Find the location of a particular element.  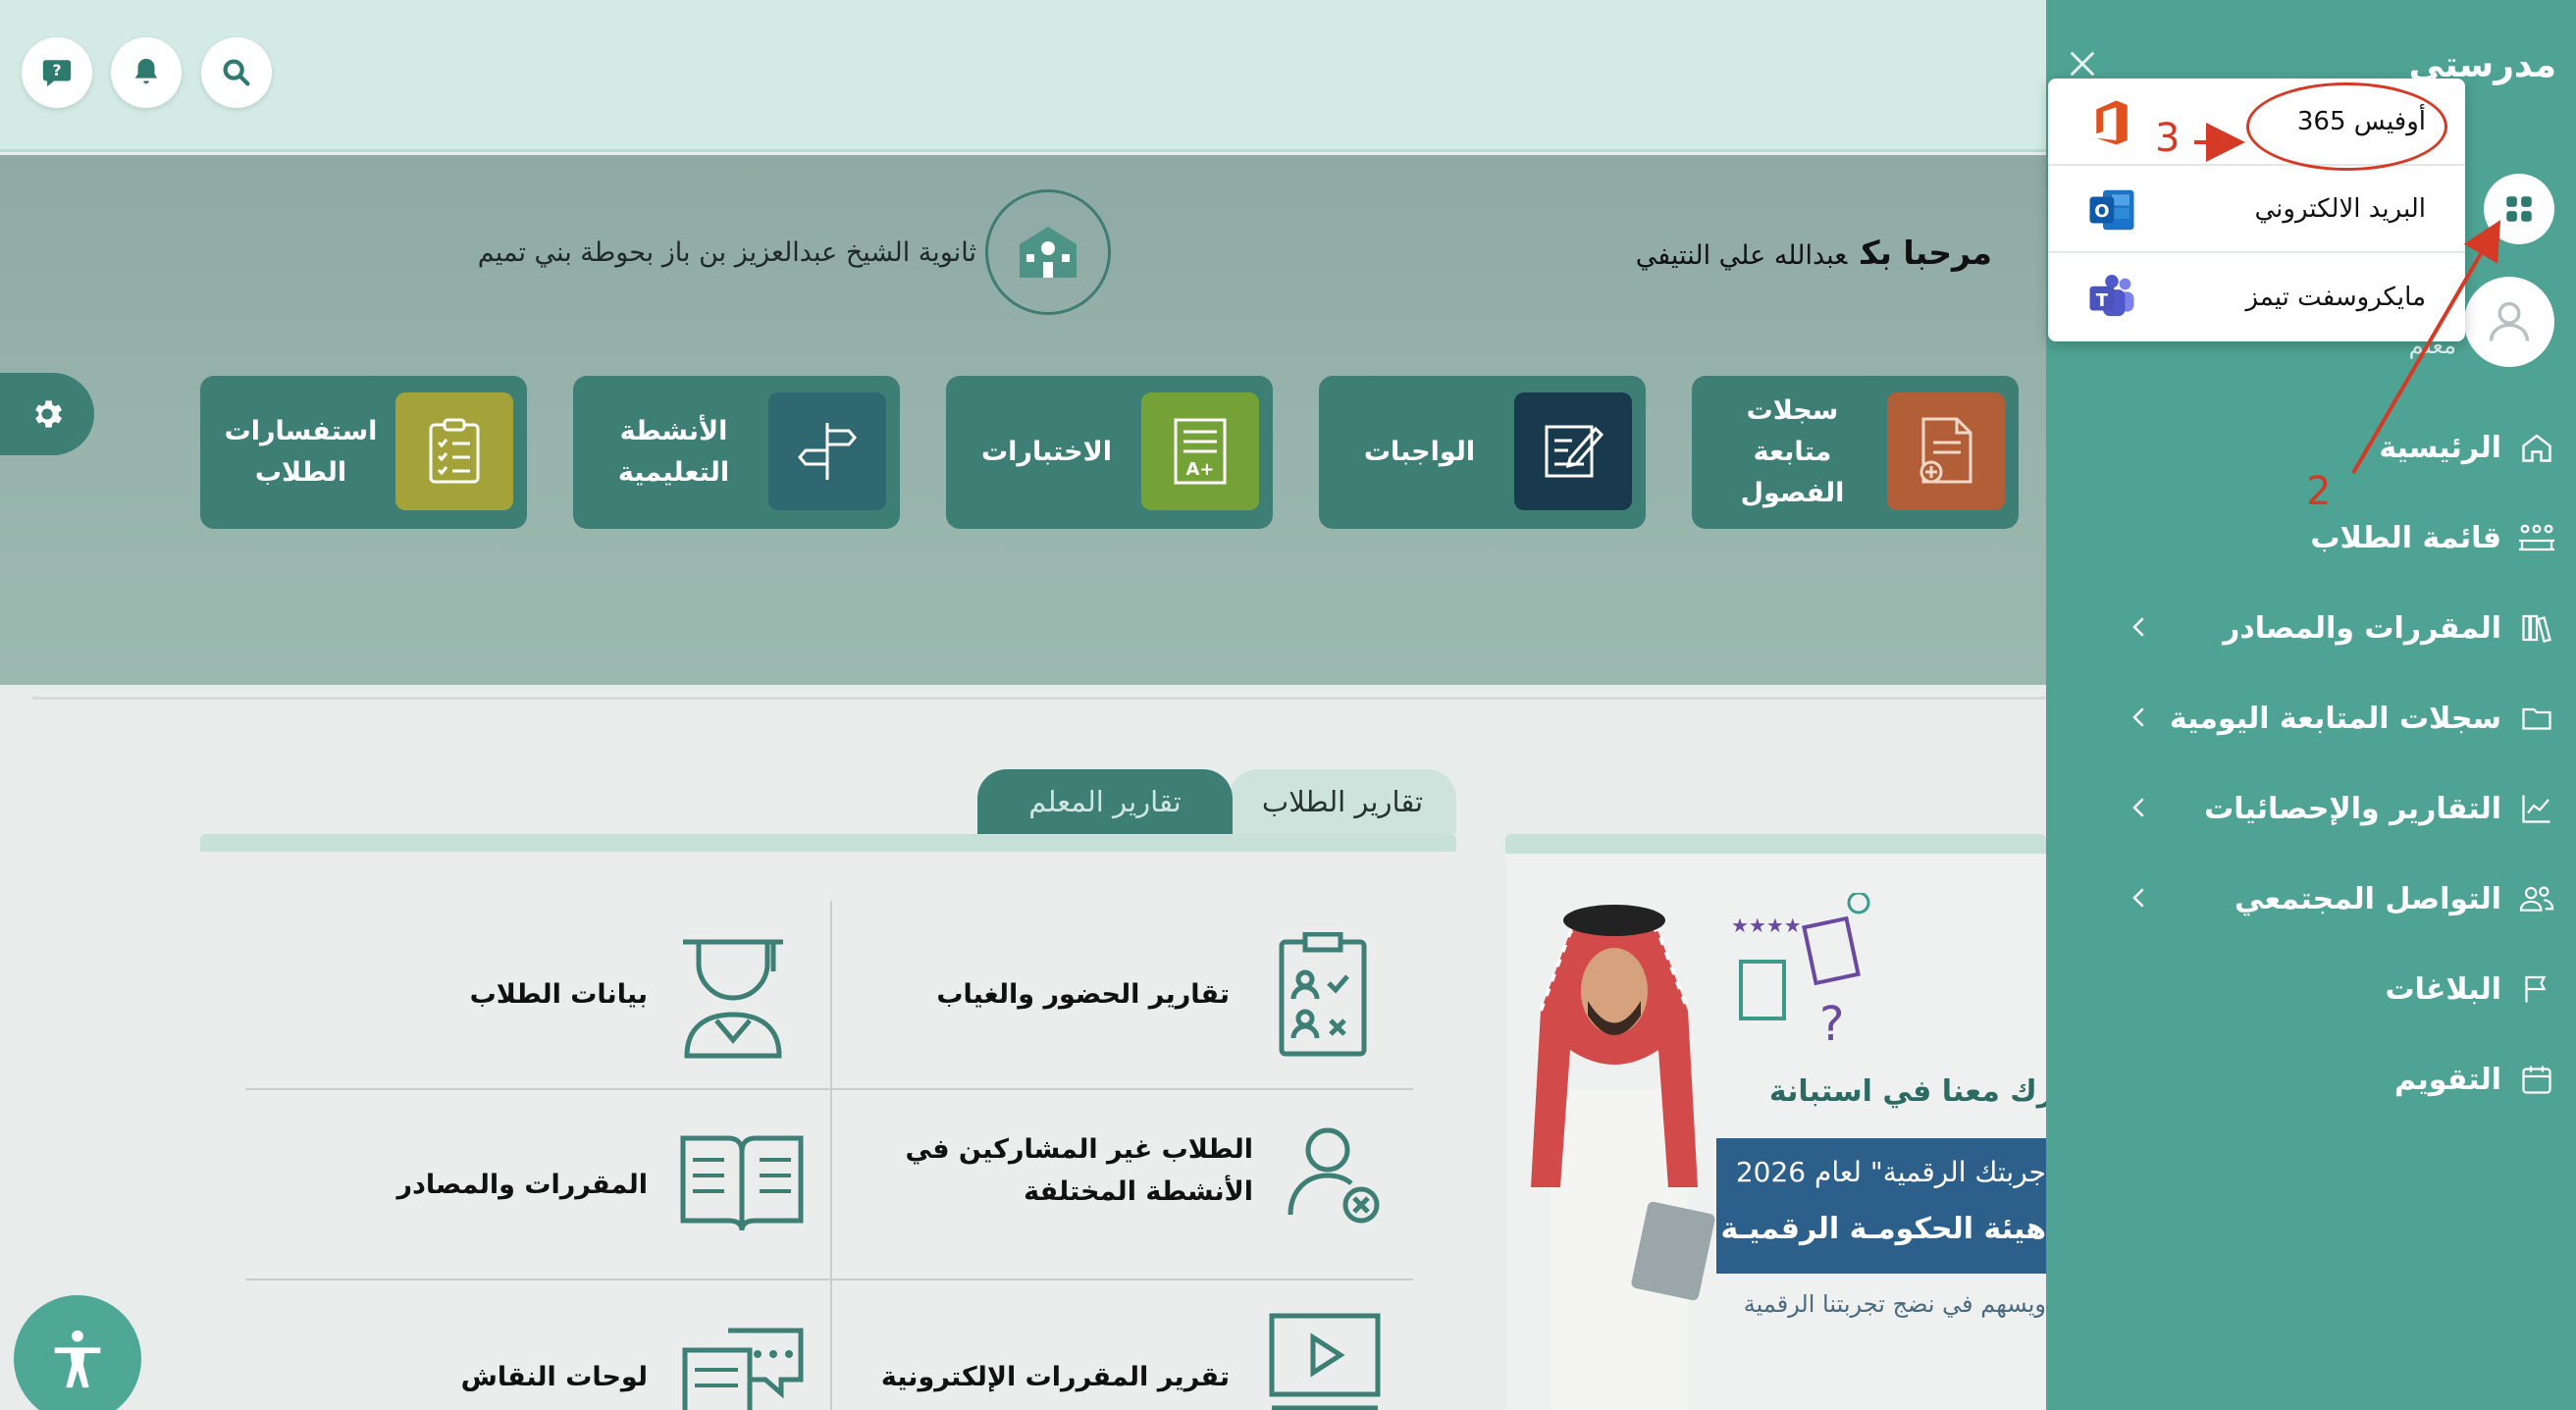

annotation-step-3: 3 is located at coordinates (2168, 139).